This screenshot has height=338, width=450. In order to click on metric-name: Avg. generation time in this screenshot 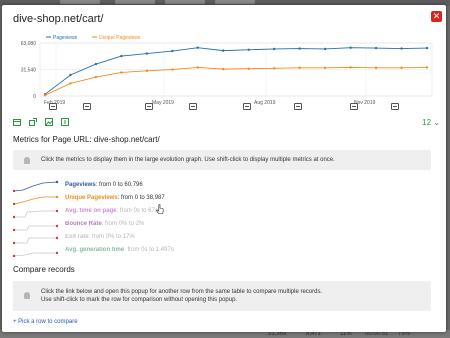, I will do `click(95, 250)`.